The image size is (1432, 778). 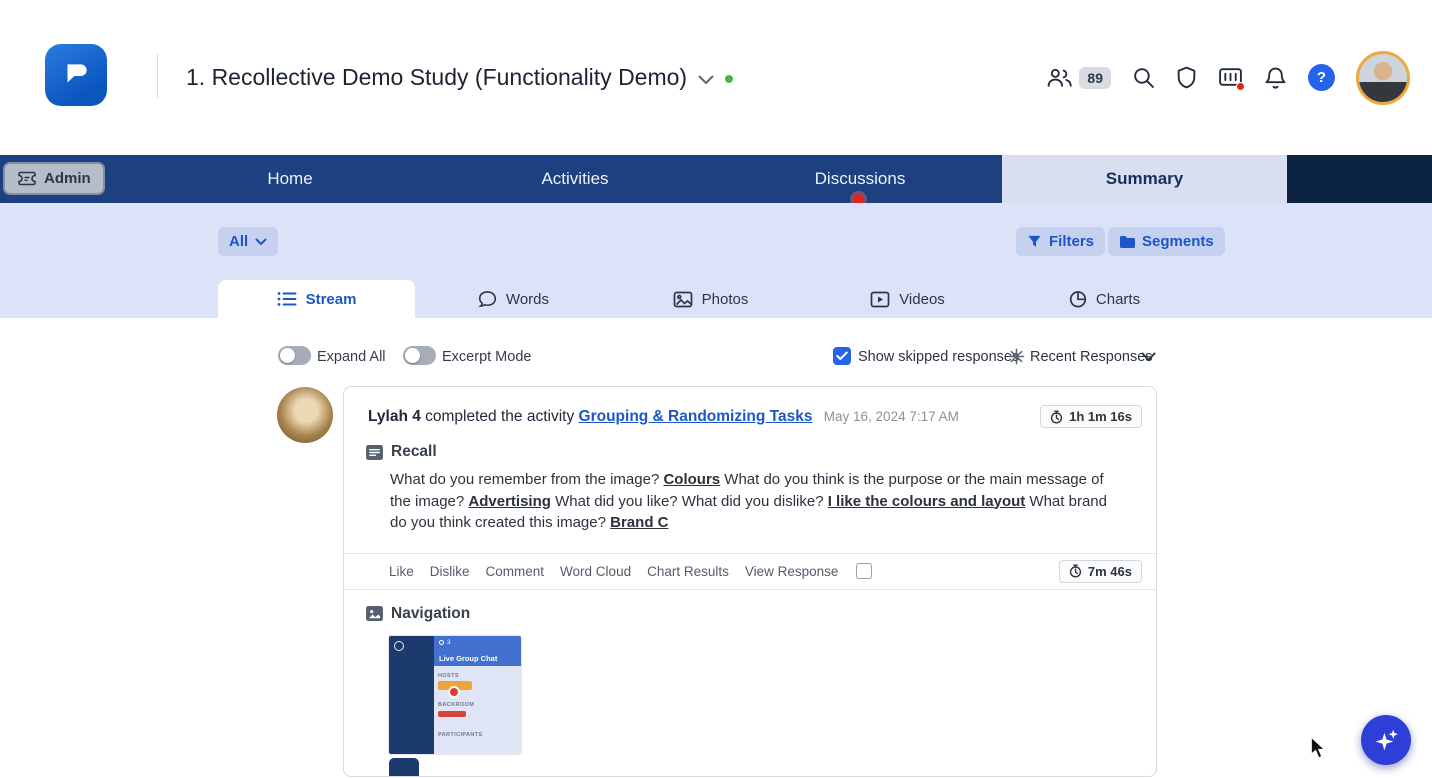 I want to click on total-duration-value: 1h 1m 16s, so click(x=1100, y=416).